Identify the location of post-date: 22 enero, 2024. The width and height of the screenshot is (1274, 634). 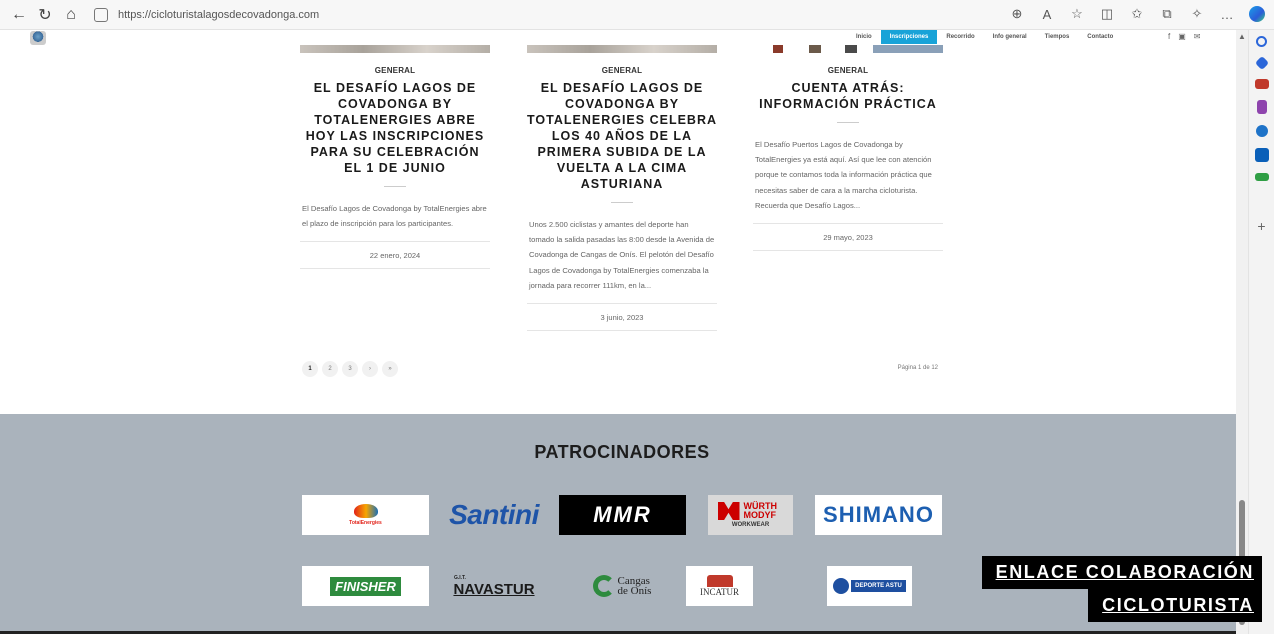
(395, 255).